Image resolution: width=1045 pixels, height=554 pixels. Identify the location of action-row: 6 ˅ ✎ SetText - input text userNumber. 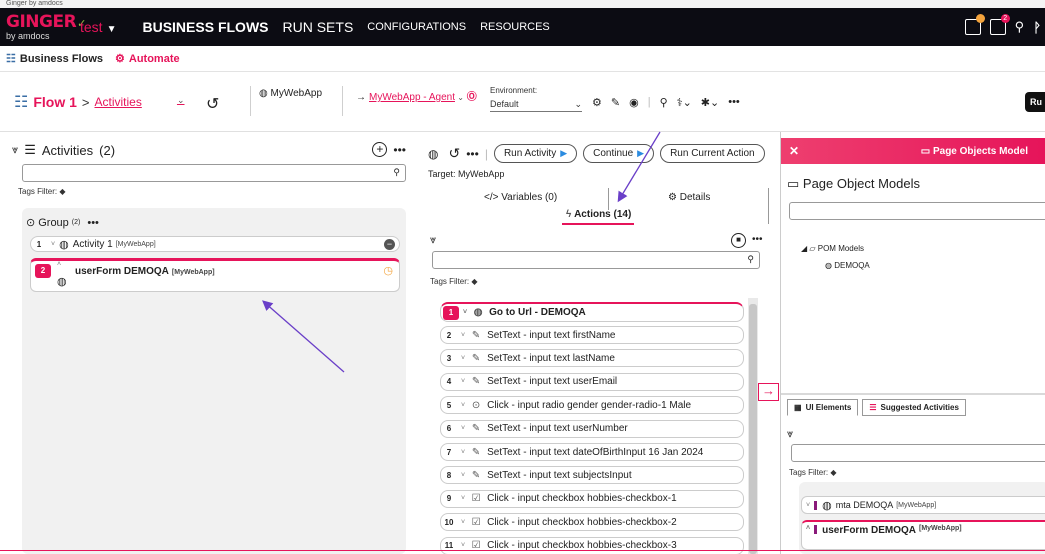
(592, 428).